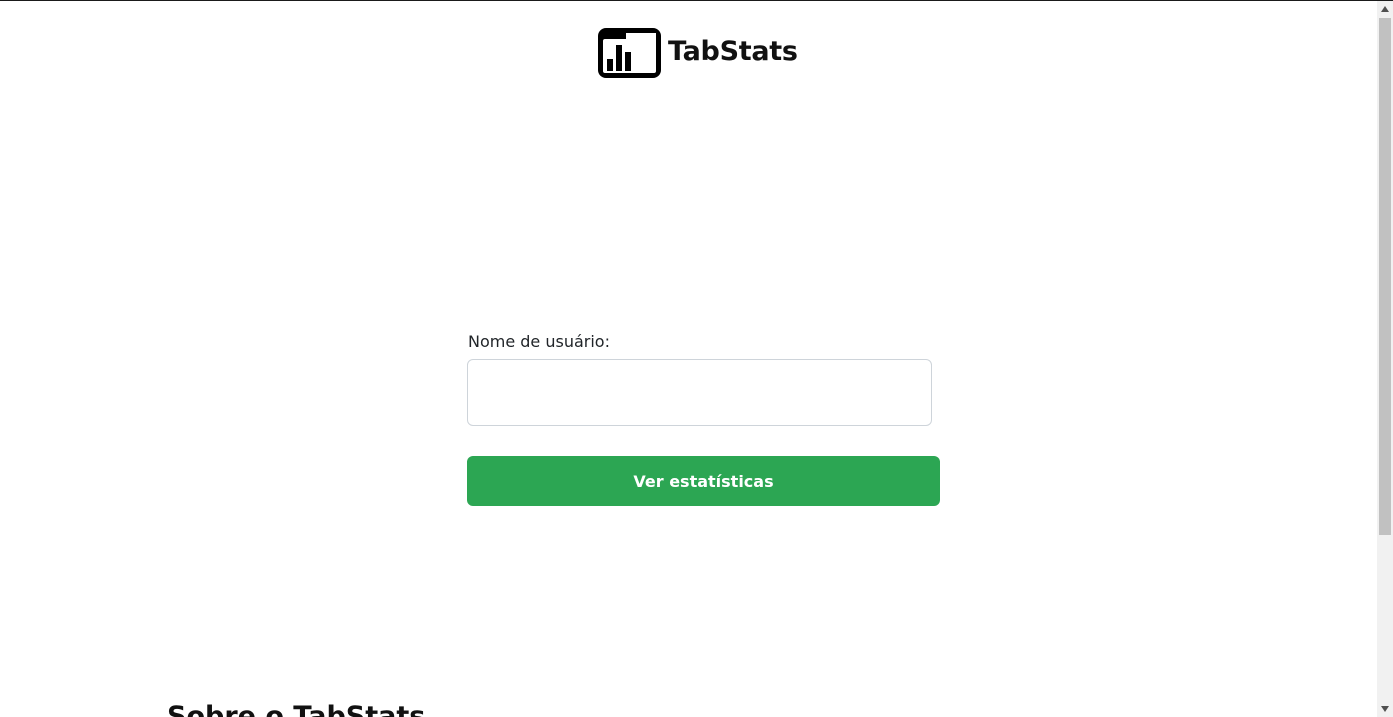 The width and height of the screenshot is (1393, 717). Describe the element at coordinates (1385, 709) in the screenshot. I see `scroll-down-arrow-icon` at that location.